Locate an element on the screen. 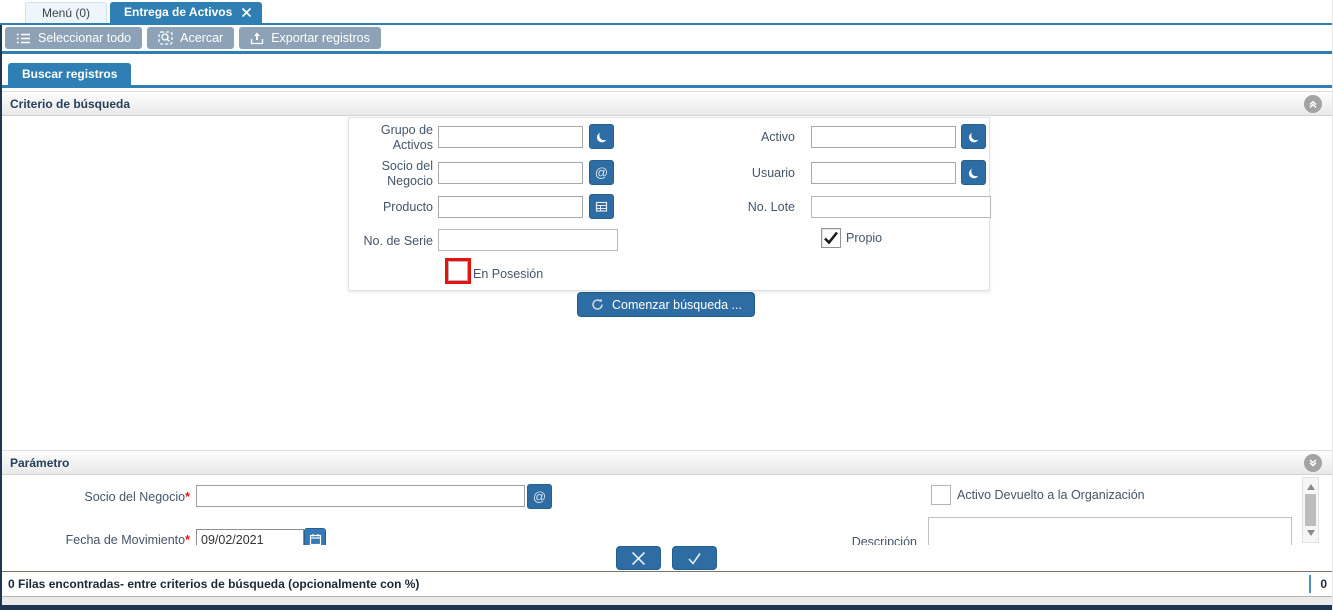  lot-no-input is located at coordinates (901, 207).